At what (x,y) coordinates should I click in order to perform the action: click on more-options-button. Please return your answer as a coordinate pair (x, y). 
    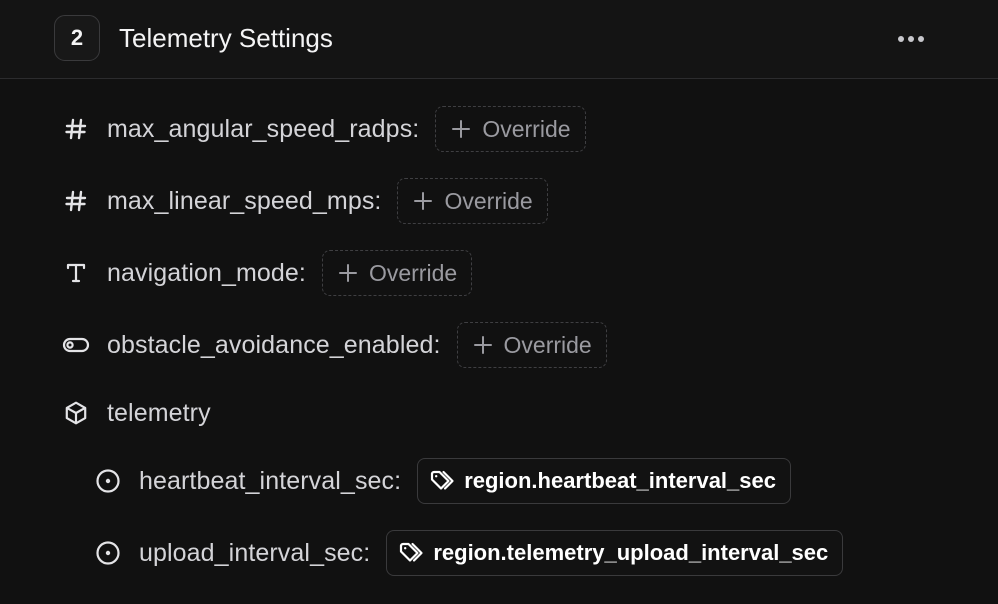
    Looking at the image, I should click on (911, 39).